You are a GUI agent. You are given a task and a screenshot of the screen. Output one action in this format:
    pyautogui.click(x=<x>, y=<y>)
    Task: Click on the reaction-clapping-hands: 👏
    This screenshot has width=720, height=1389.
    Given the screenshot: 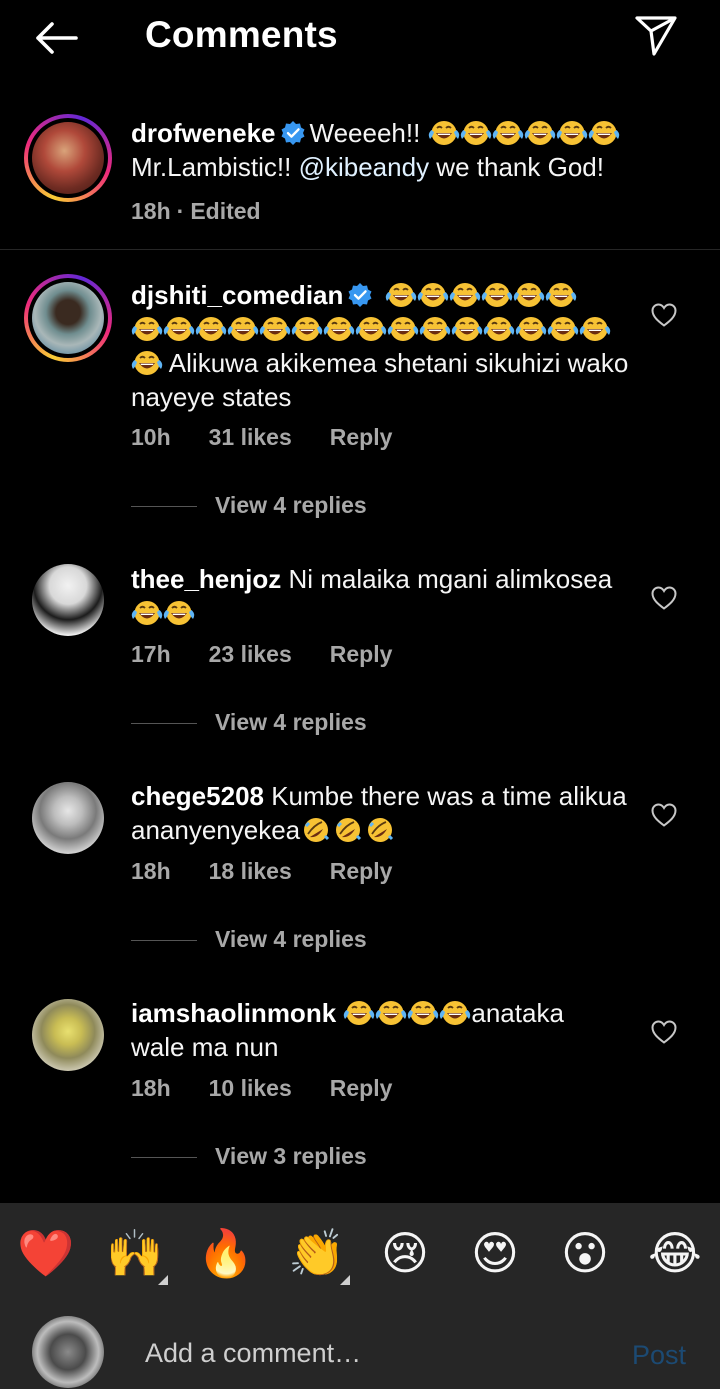 What is the action you would take?
    pyautogui.click(x=319, y=1255)
    